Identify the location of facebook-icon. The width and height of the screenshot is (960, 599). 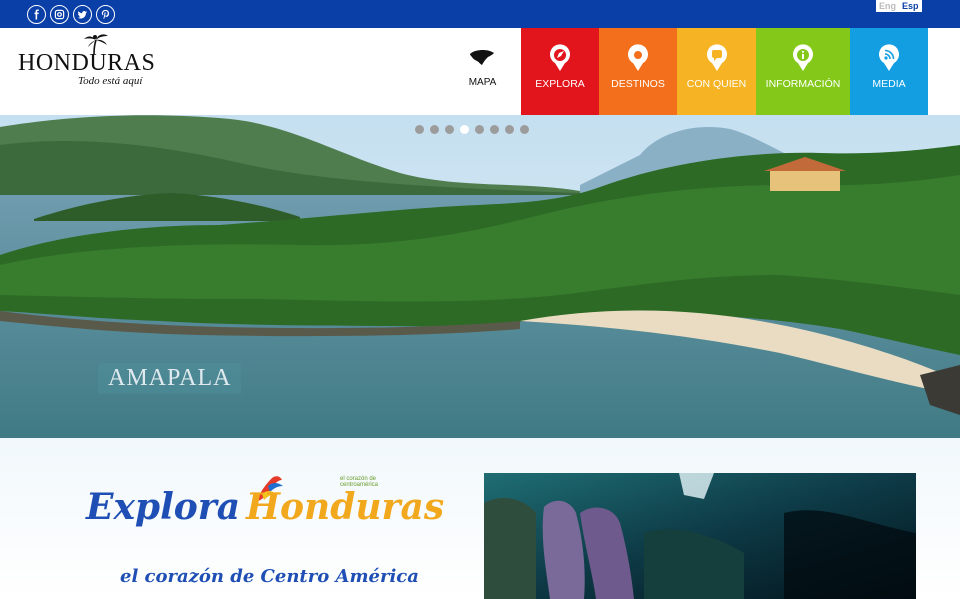
(36, 14).